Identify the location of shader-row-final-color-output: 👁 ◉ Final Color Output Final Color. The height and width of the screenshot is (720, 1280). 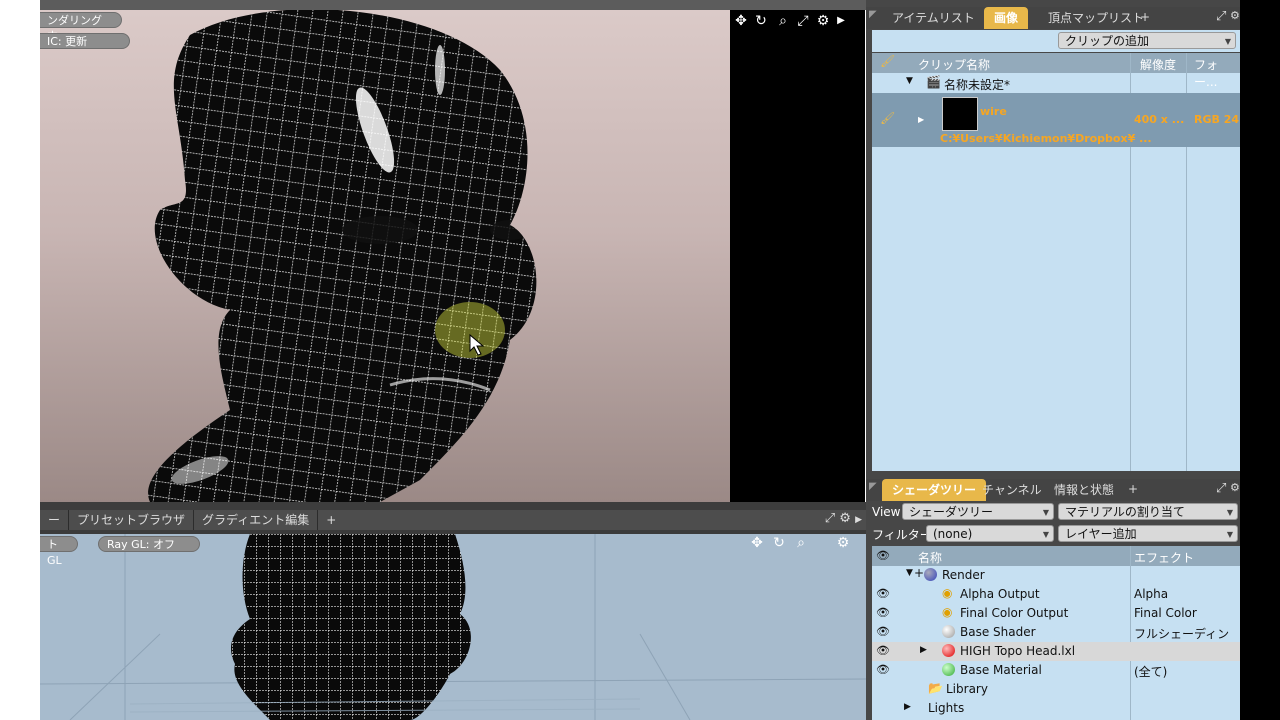
(1056, 613).